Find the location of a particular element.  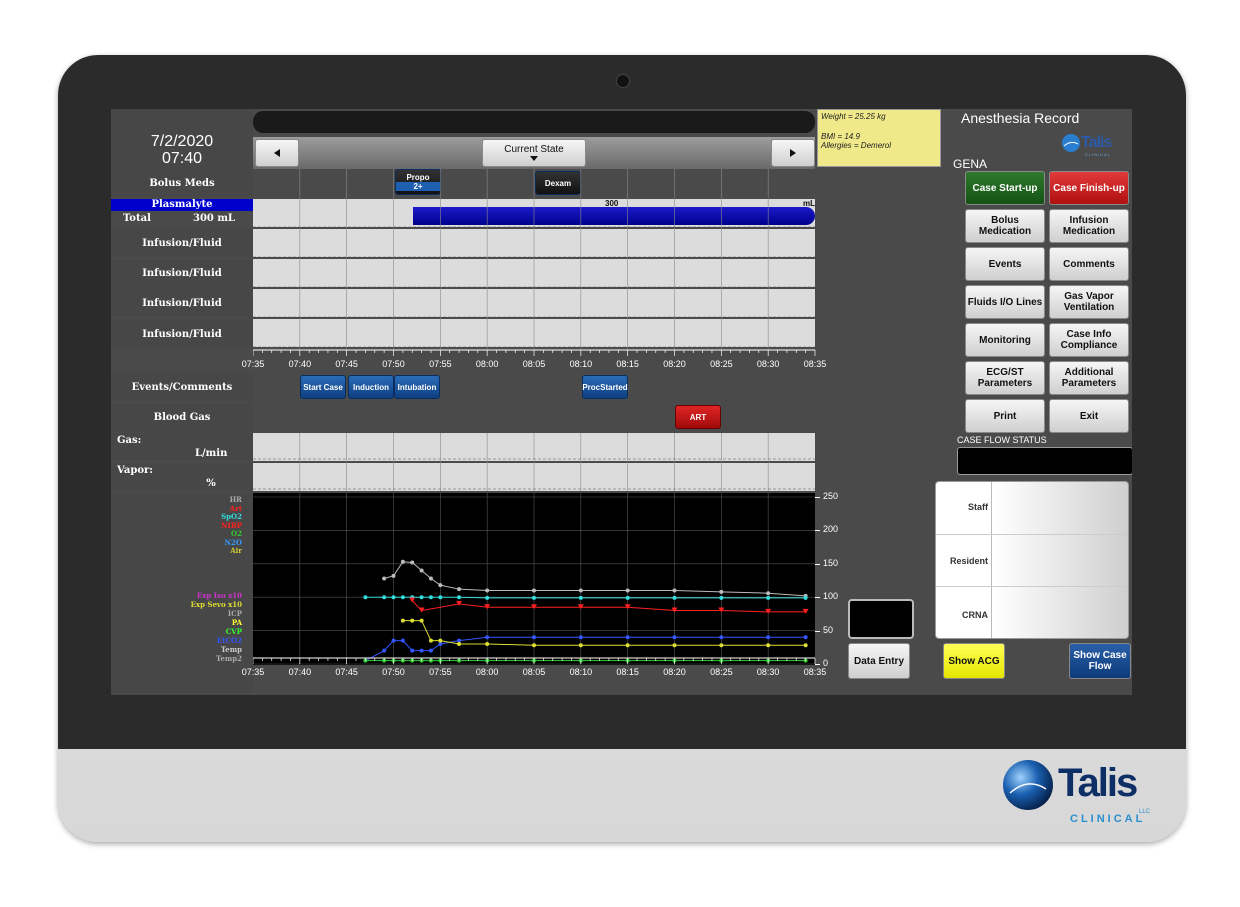

device-logo-sub: CLINICAL is located at coordinates (1108, 819).